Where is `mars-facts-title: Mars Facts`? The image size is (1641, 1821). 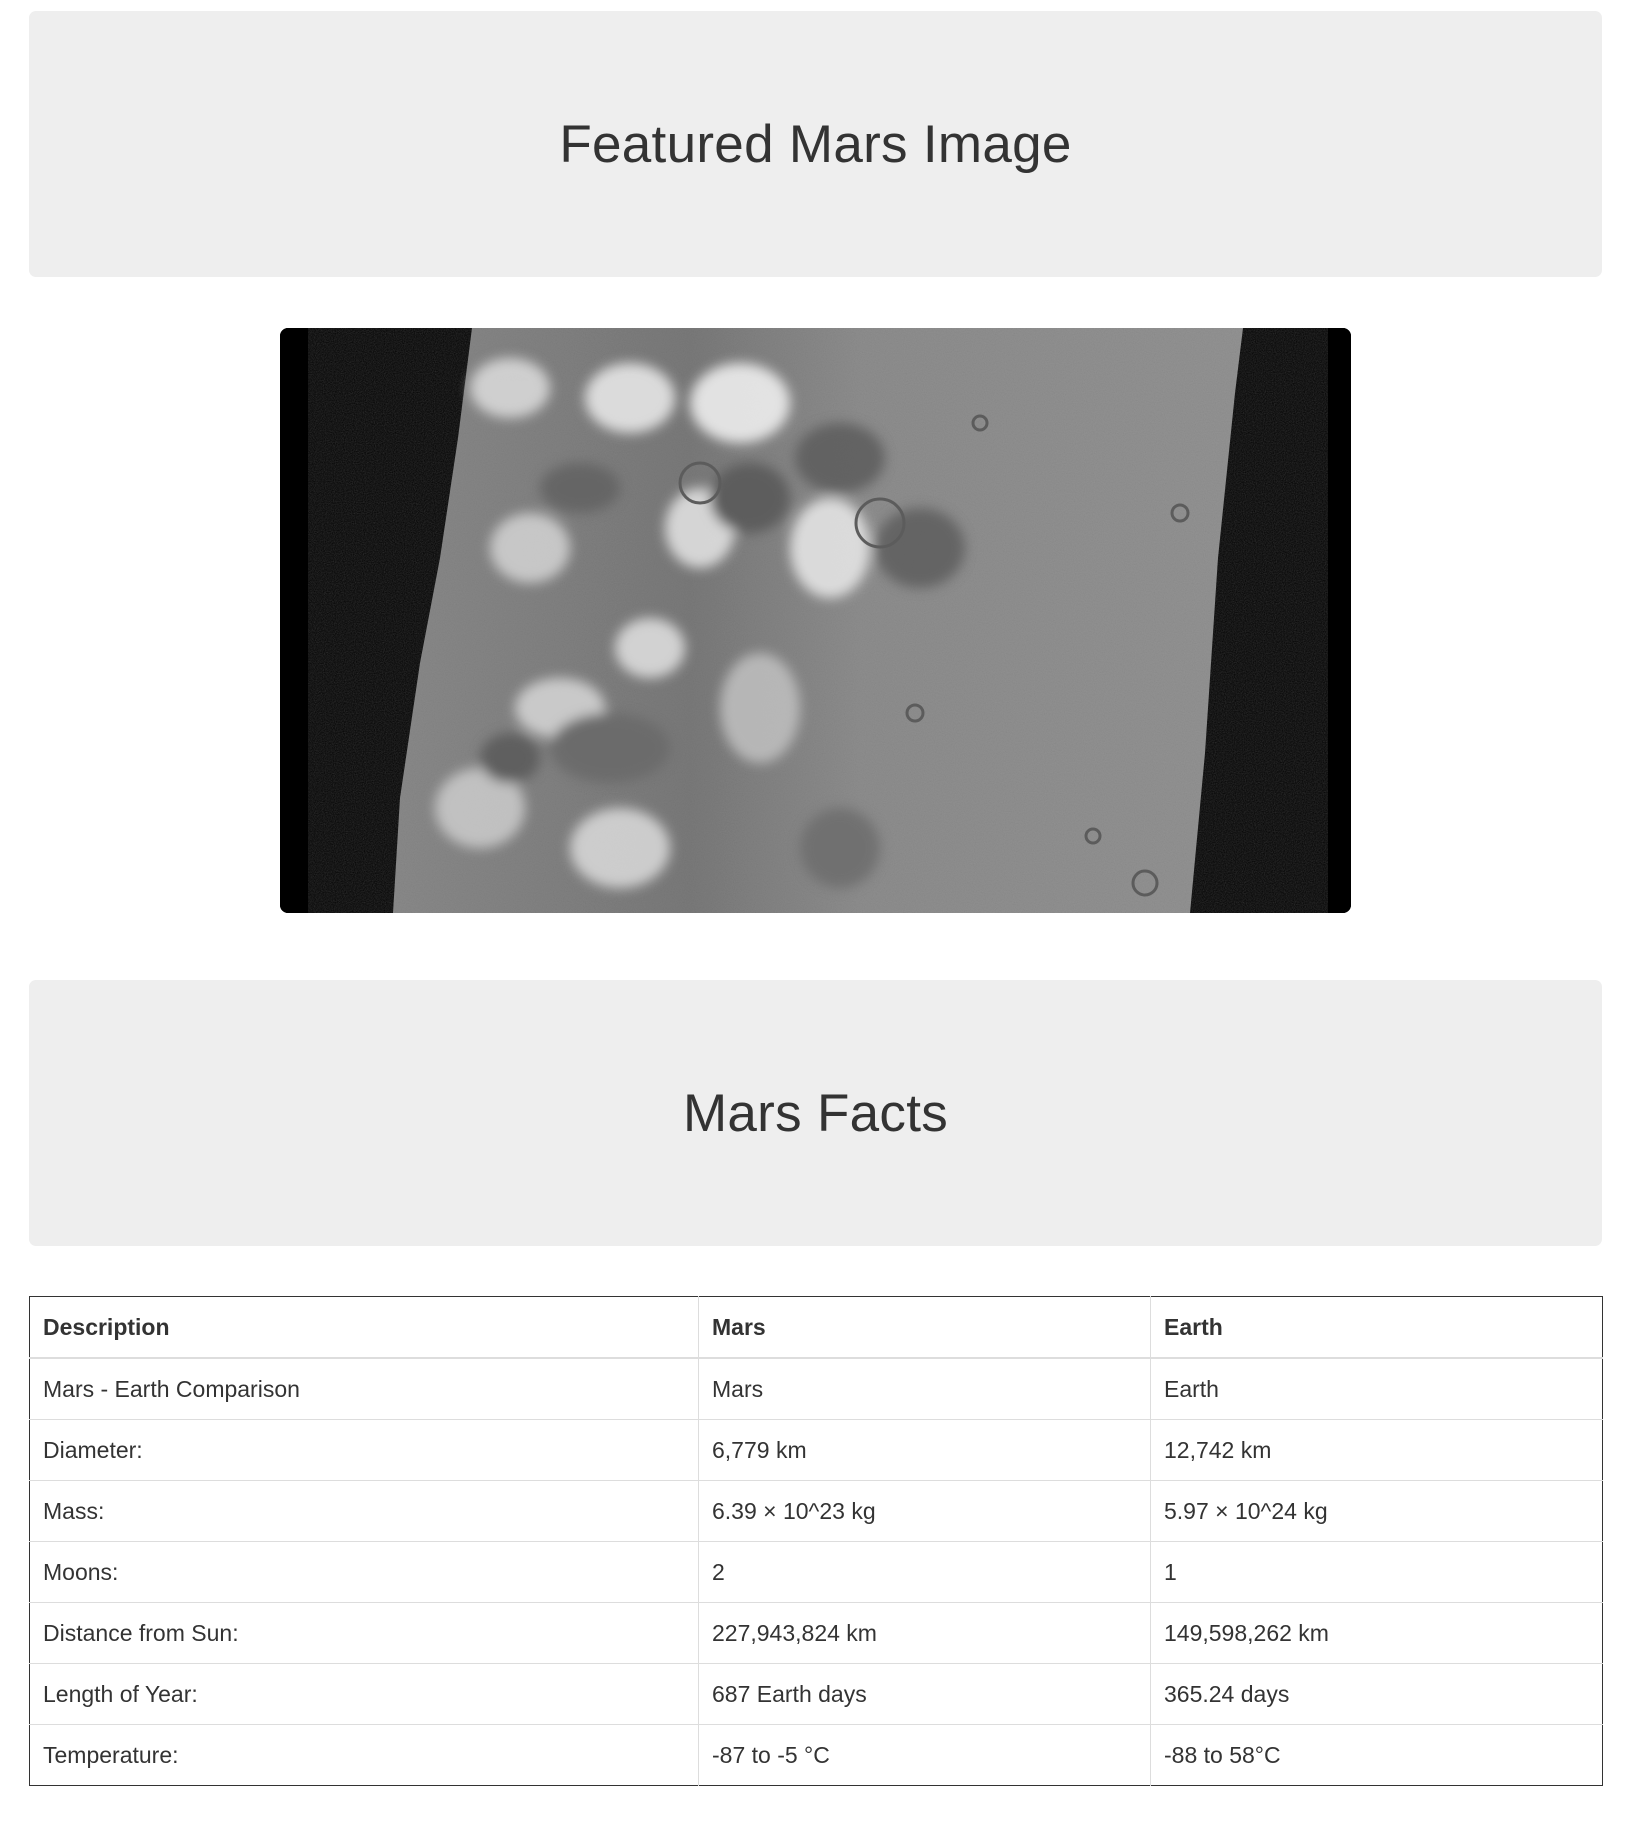 mars-facts-title: Mars Facts is located at coordinates (815, 1113).